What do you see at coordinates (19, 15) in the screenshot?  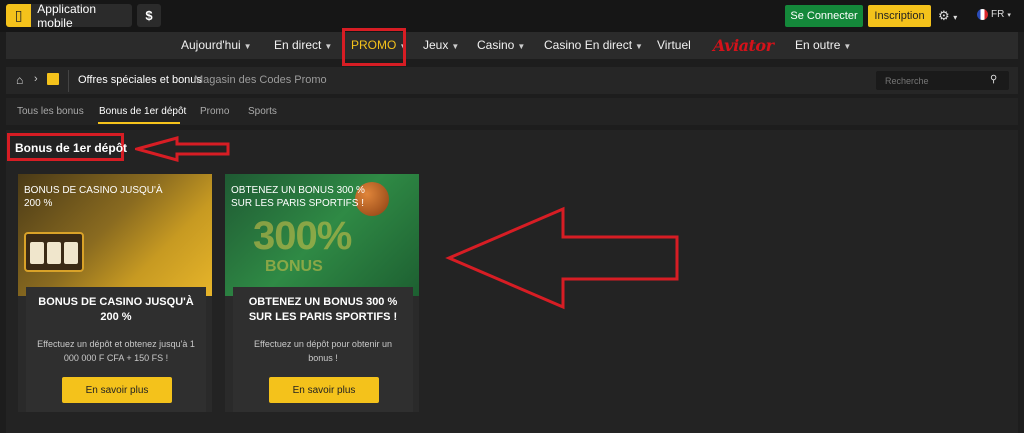 I see `phone-icon: ▯` at bounding box center [19, 15].